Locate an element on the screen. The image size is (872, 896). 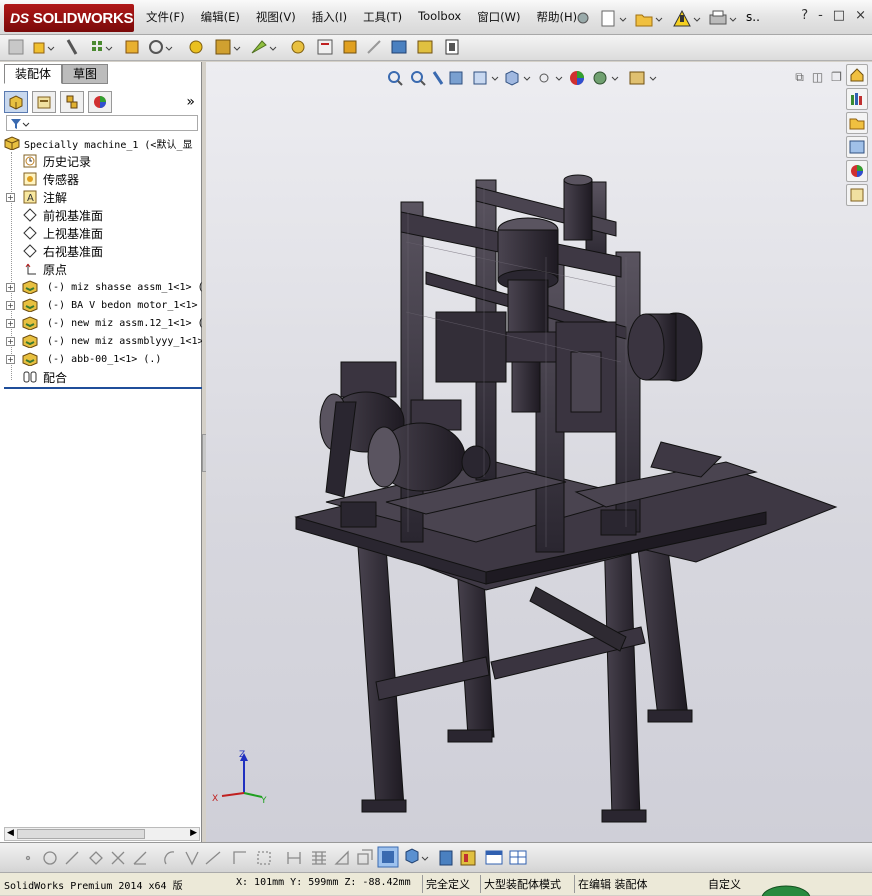
minimize-button: - is located at coordinates (820, 15).